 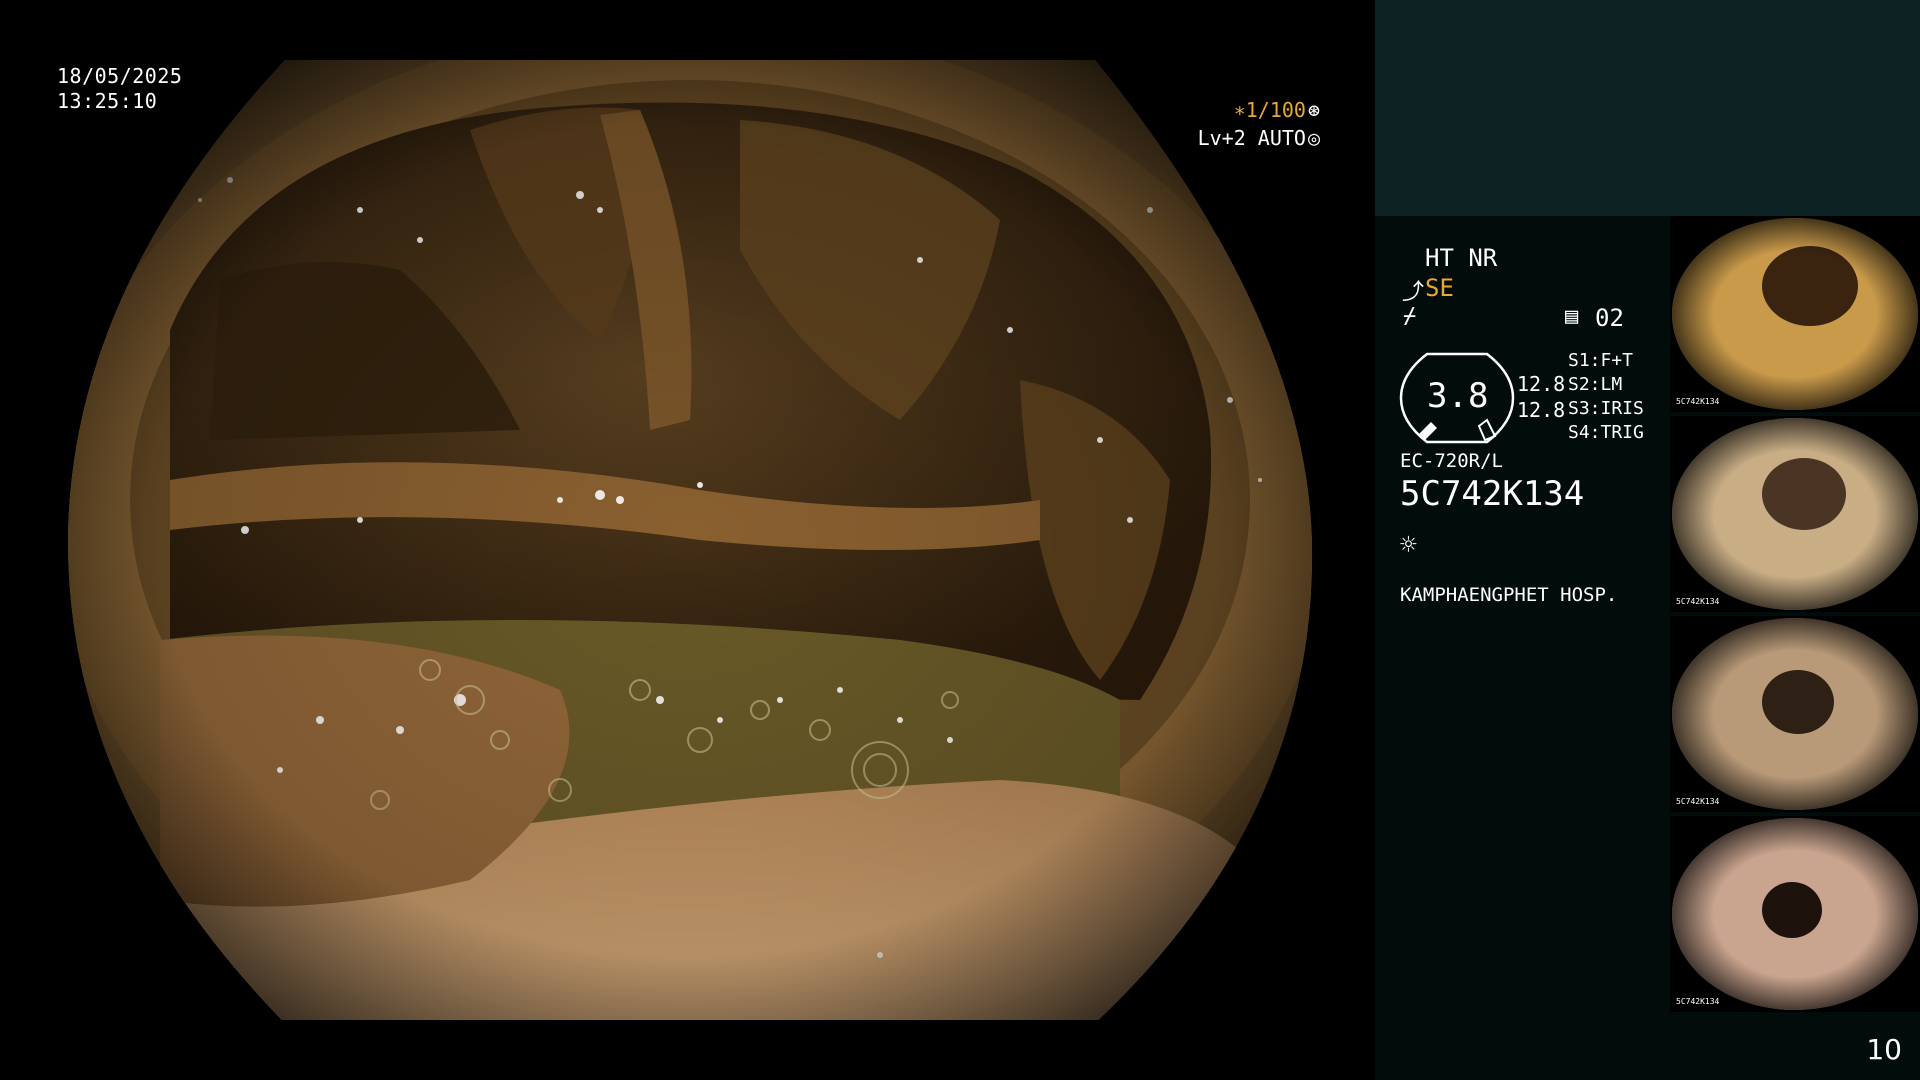 I want to click on panel-header-area, so click(x=1647, y=108).